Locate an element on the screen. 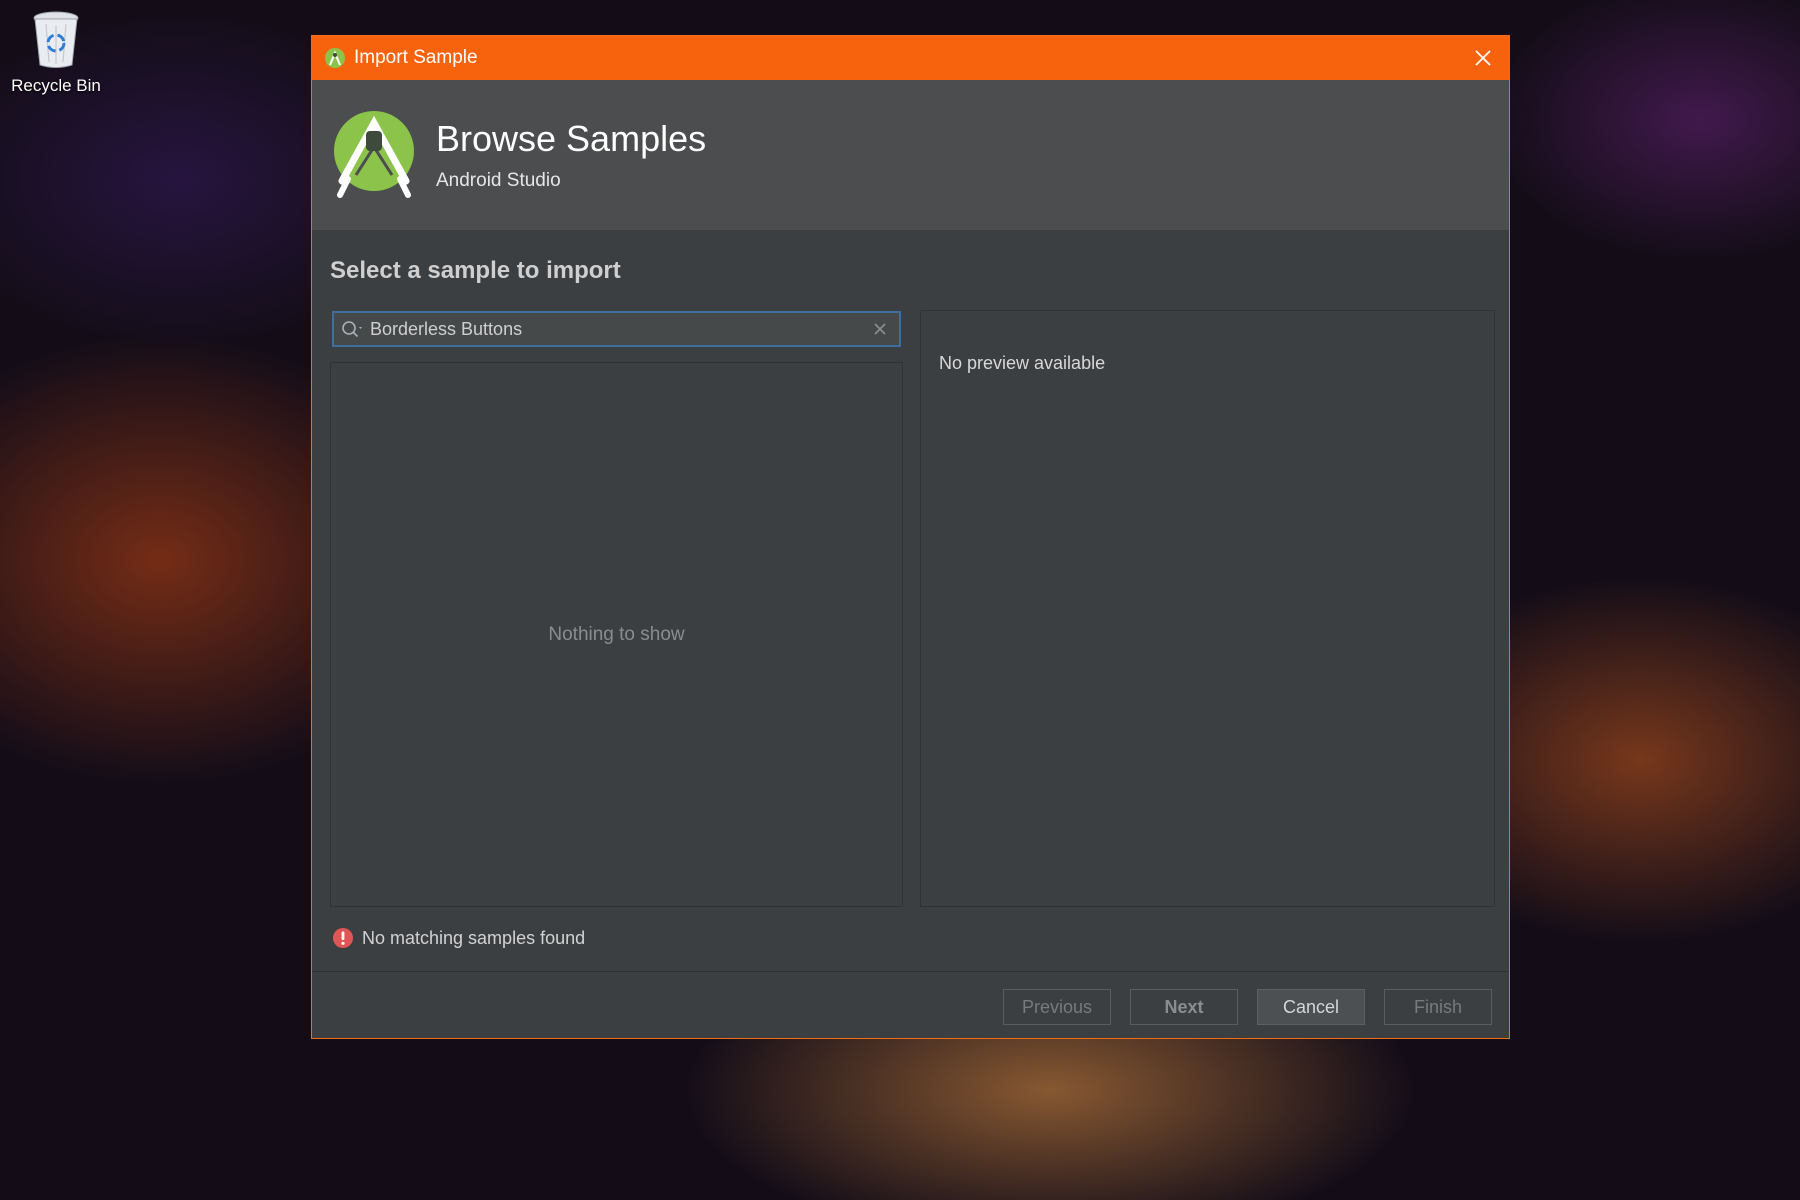  error-text: No matching samples found is located at coordinates (474, 937).